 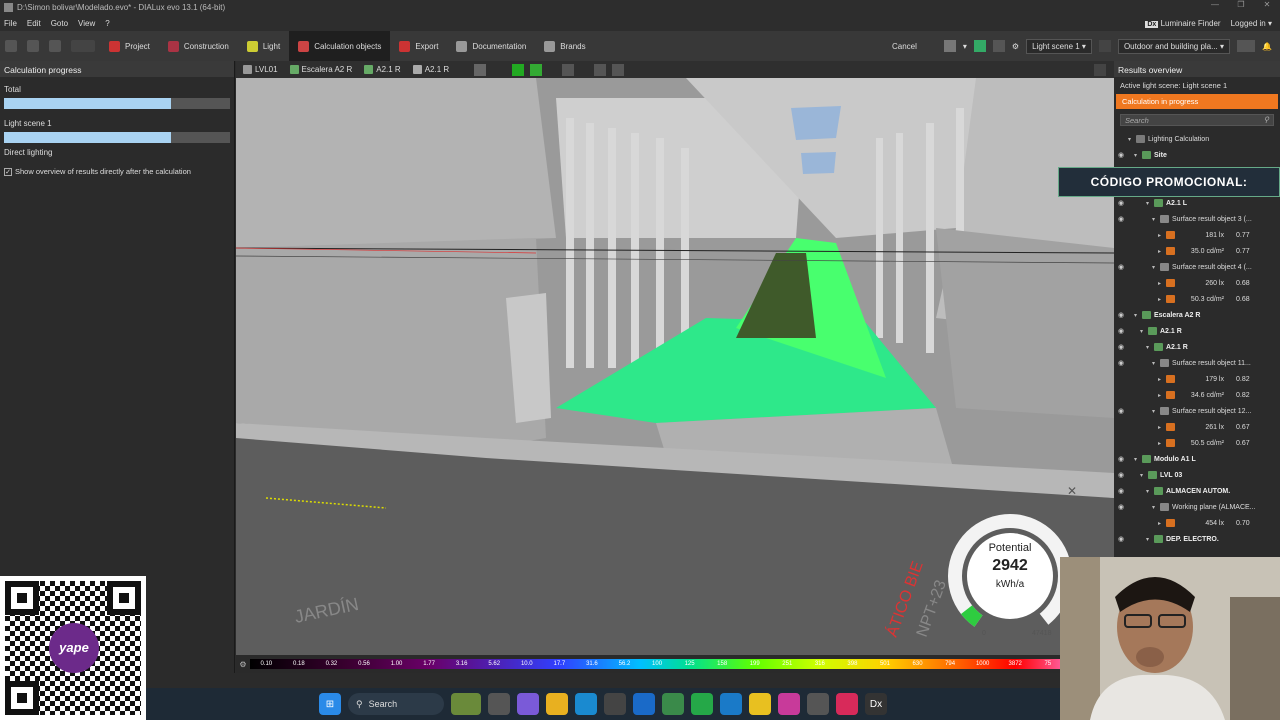 I want to click on redo-icon, so click(x=33, y=46).